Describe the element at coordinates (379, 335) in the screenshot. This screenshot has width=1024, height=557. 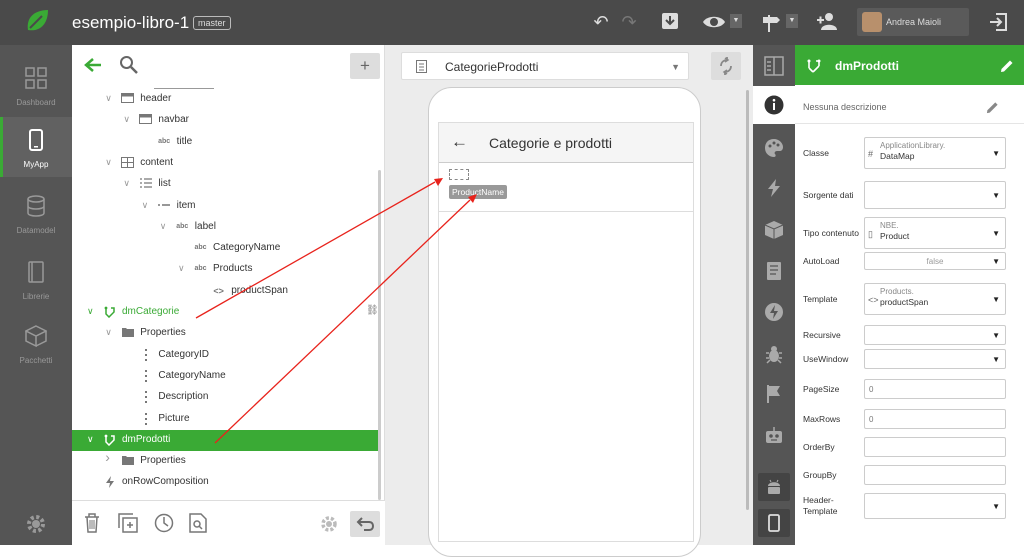
I see `tree-scrollbar` at that location.